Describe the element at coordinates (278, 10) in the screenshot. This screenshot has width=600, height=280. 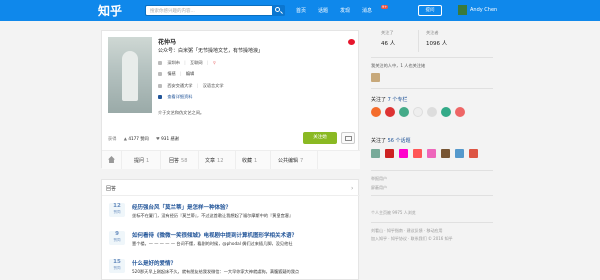
I see `search-button` at that location.